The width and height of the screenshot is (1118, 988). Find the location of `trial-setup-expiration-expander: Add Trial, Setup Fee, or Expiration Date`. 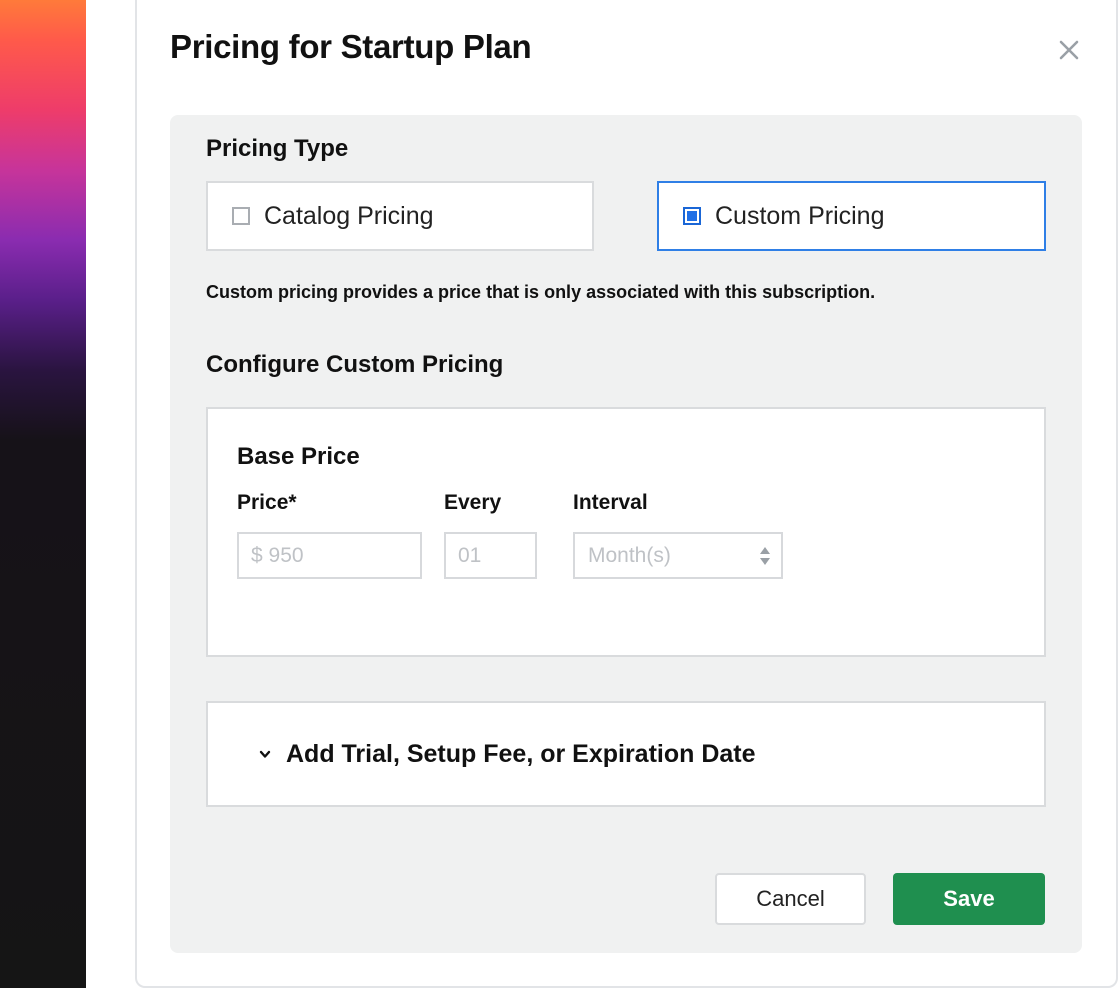

trial-setup-expiration-expander: Add Trial, Setup Fee, or Expiration Date is located at coordinates (626, 754).